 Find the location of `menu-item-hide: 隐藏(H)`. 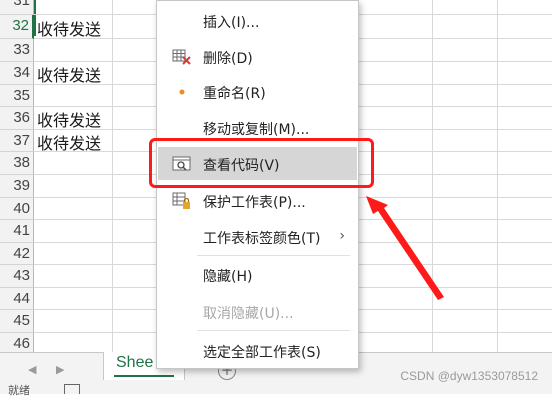

menu-item-hide: 隐藏(H) is located at coordinates (257, 274).